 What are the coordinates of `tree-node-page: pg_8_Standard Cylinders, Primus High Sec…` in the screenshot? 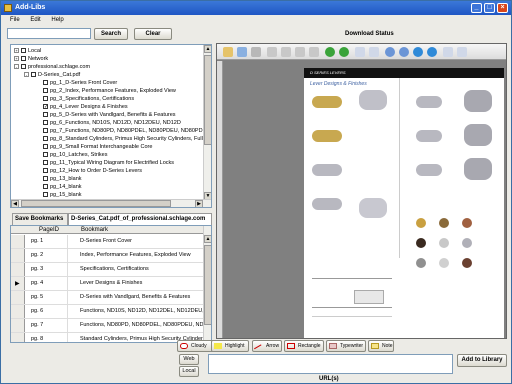 It's located at (126, 139).